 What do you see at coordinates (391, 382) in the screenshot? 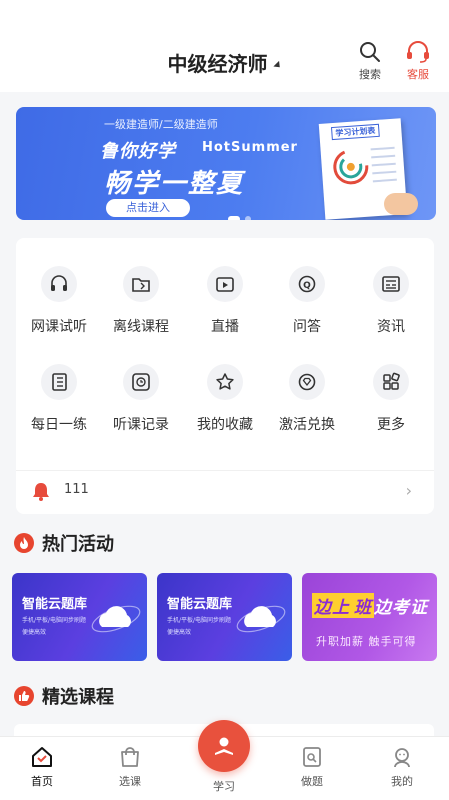
I see `grid-icon` at bounding box center [391, 382].